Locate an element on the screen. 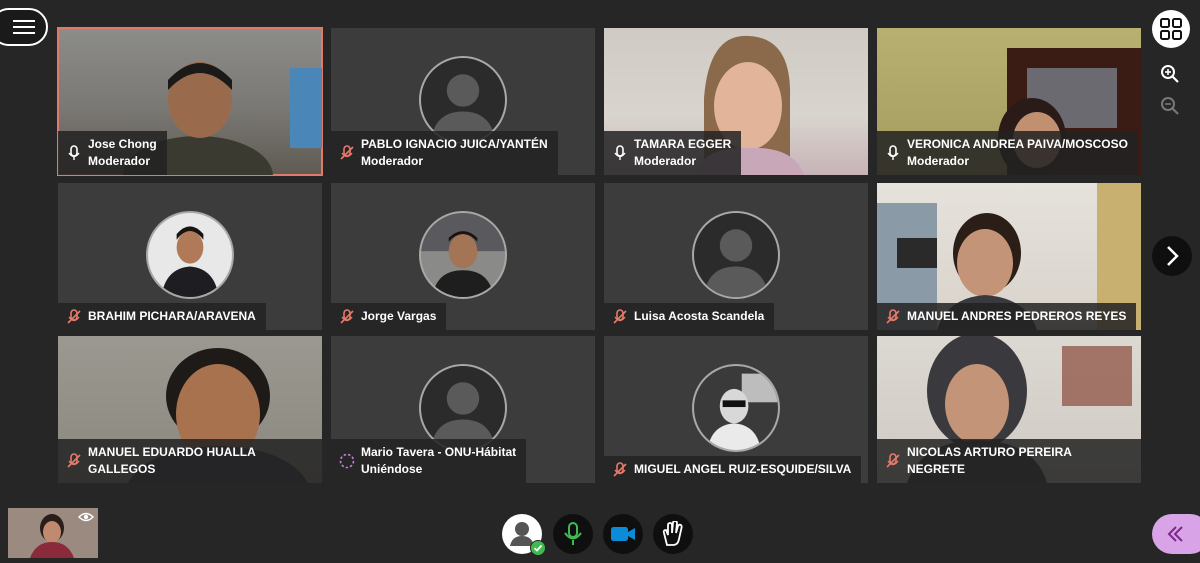  participant-label: TAMARA EGGER Moderador is located at coordinates (673, 153).